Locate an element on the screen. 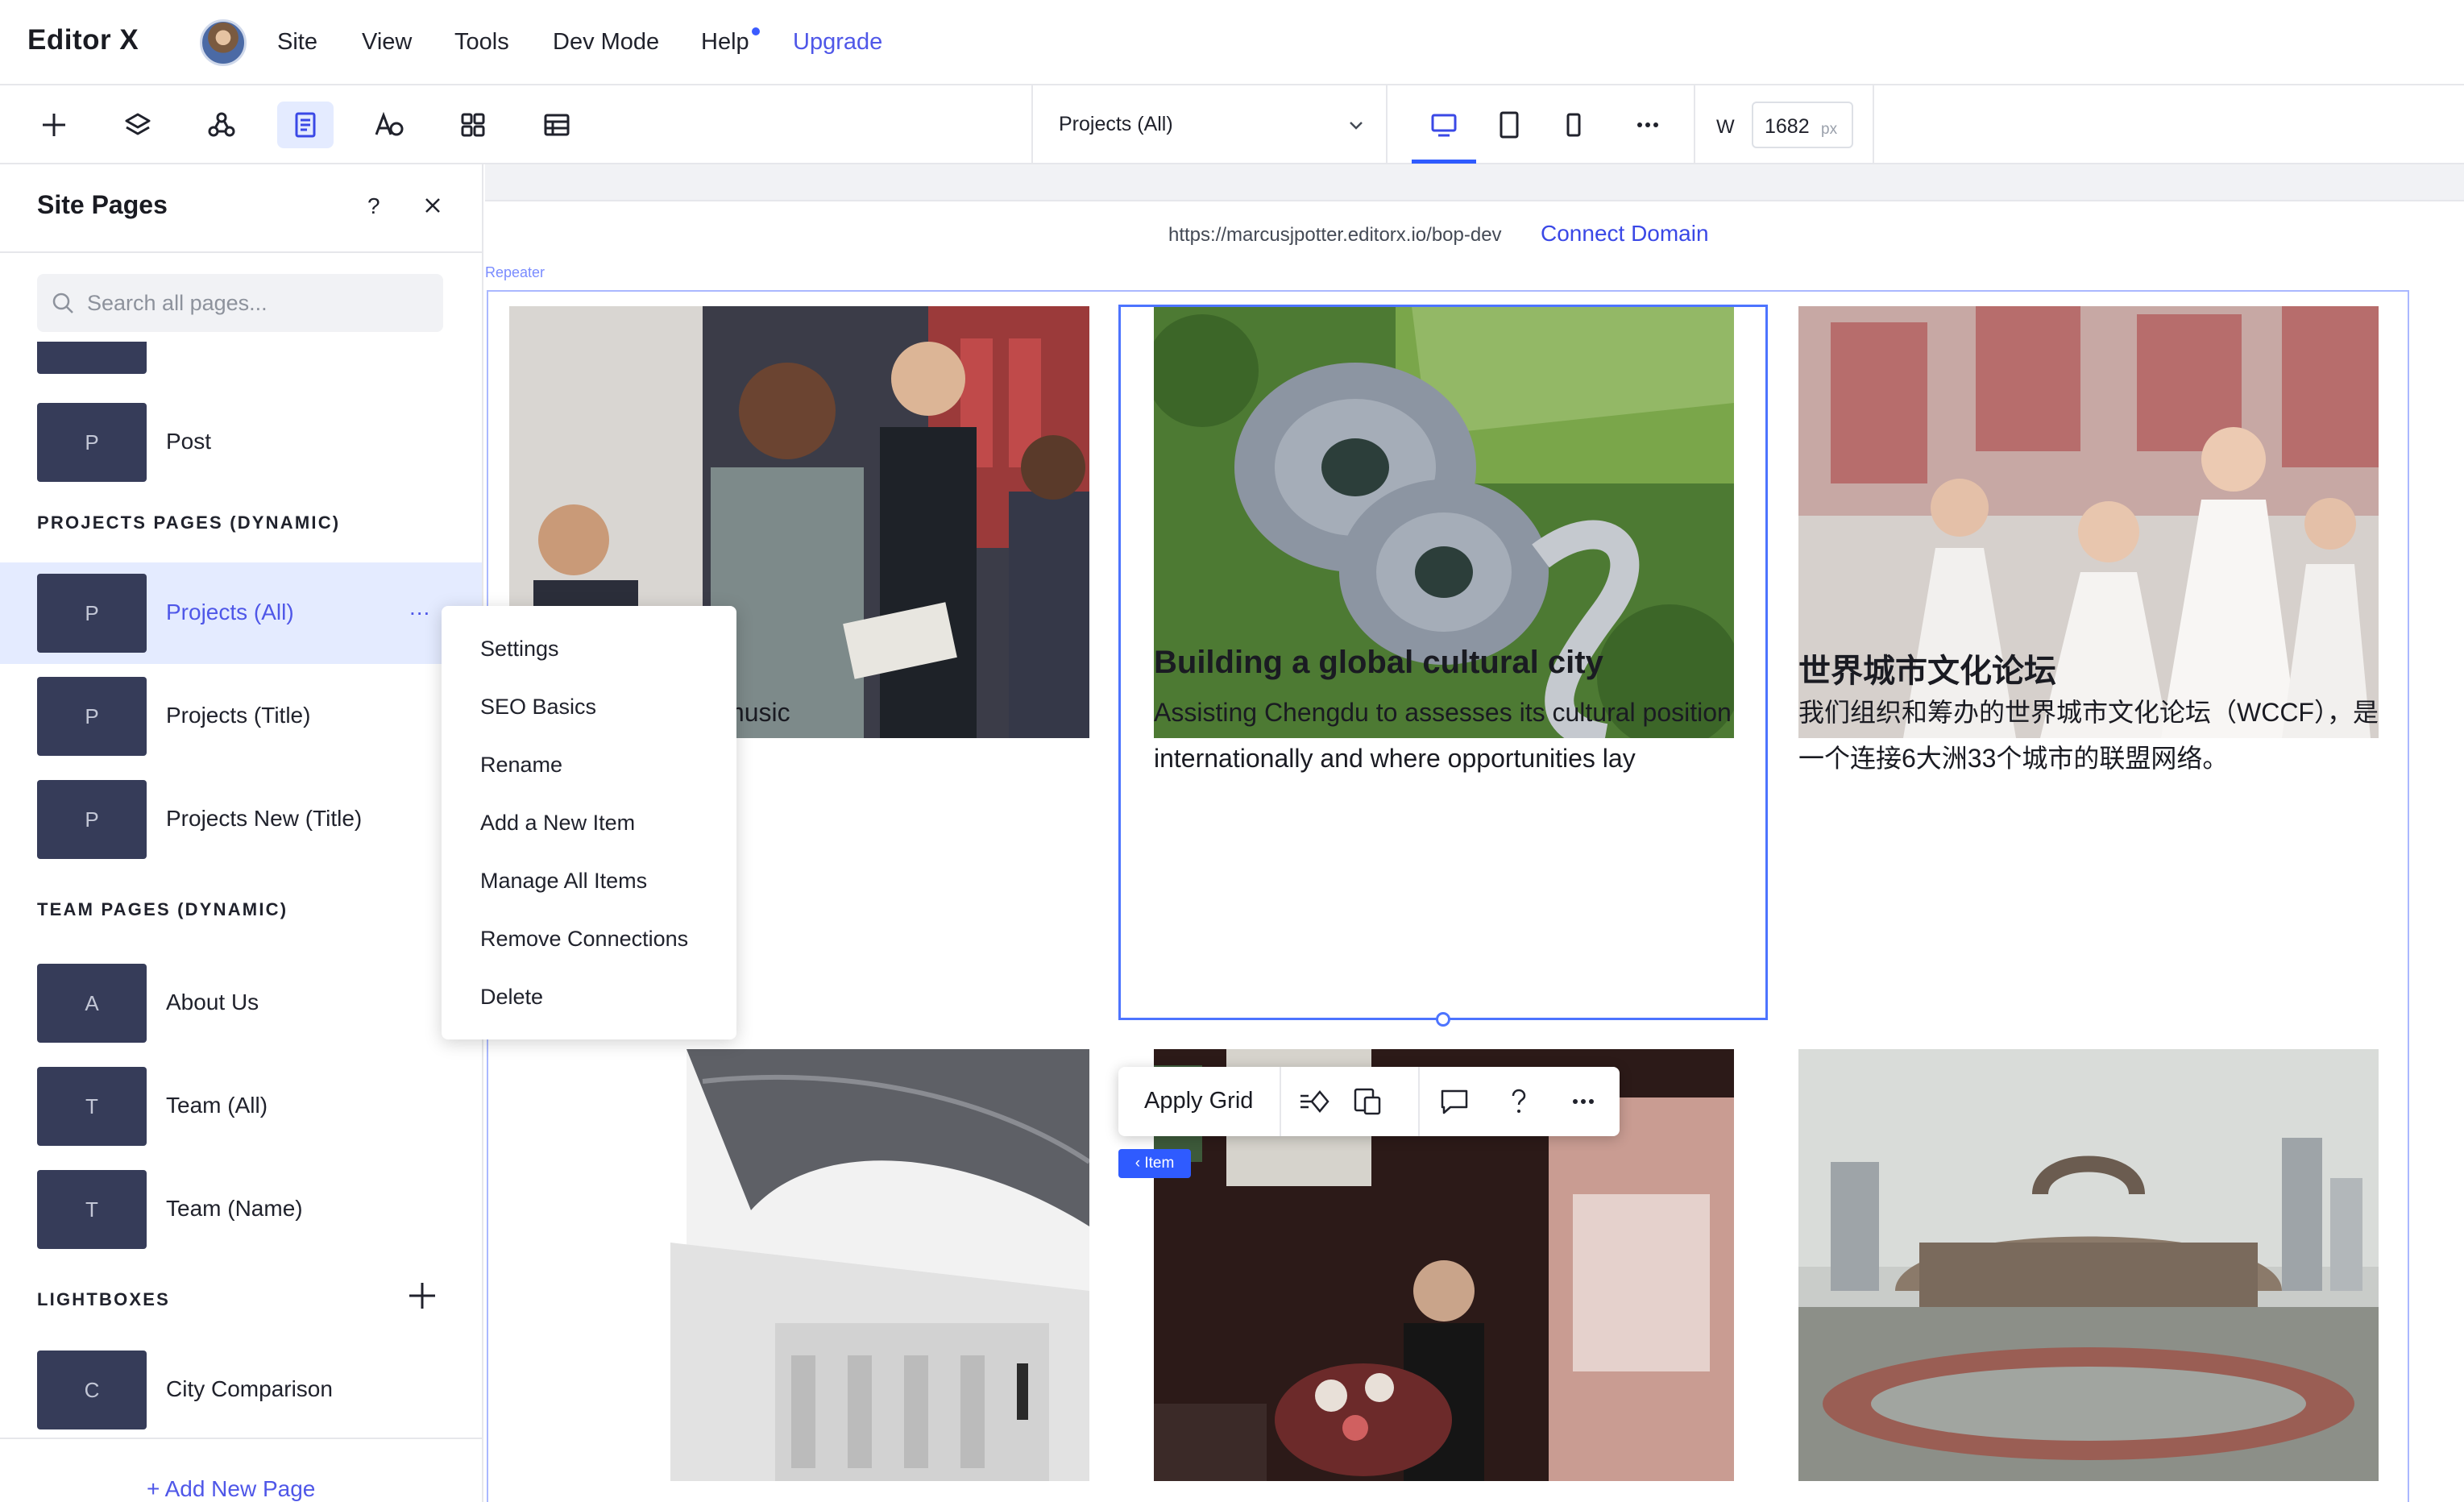 The width and height of the screenshot is (2464, 1502). page-name: Team (All) is located at coordinates (217, 1105).